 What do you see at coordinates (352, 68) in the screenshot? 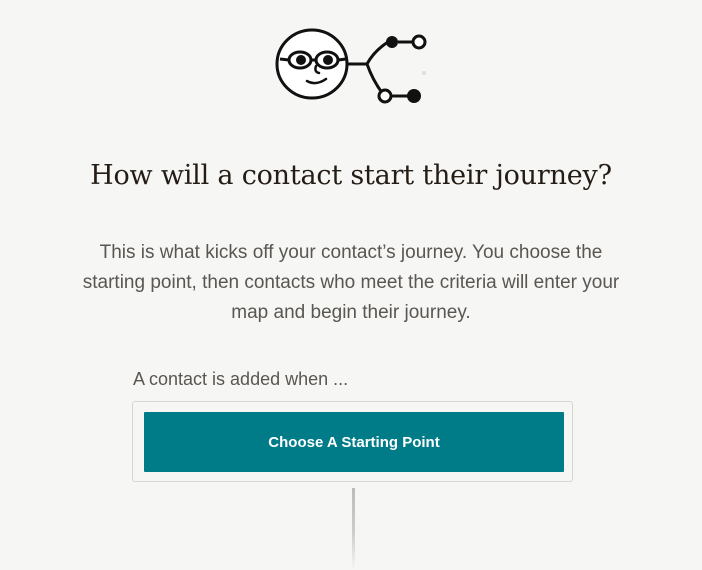
I see `journey-illustration-icon` at bounding box center [352, 68].